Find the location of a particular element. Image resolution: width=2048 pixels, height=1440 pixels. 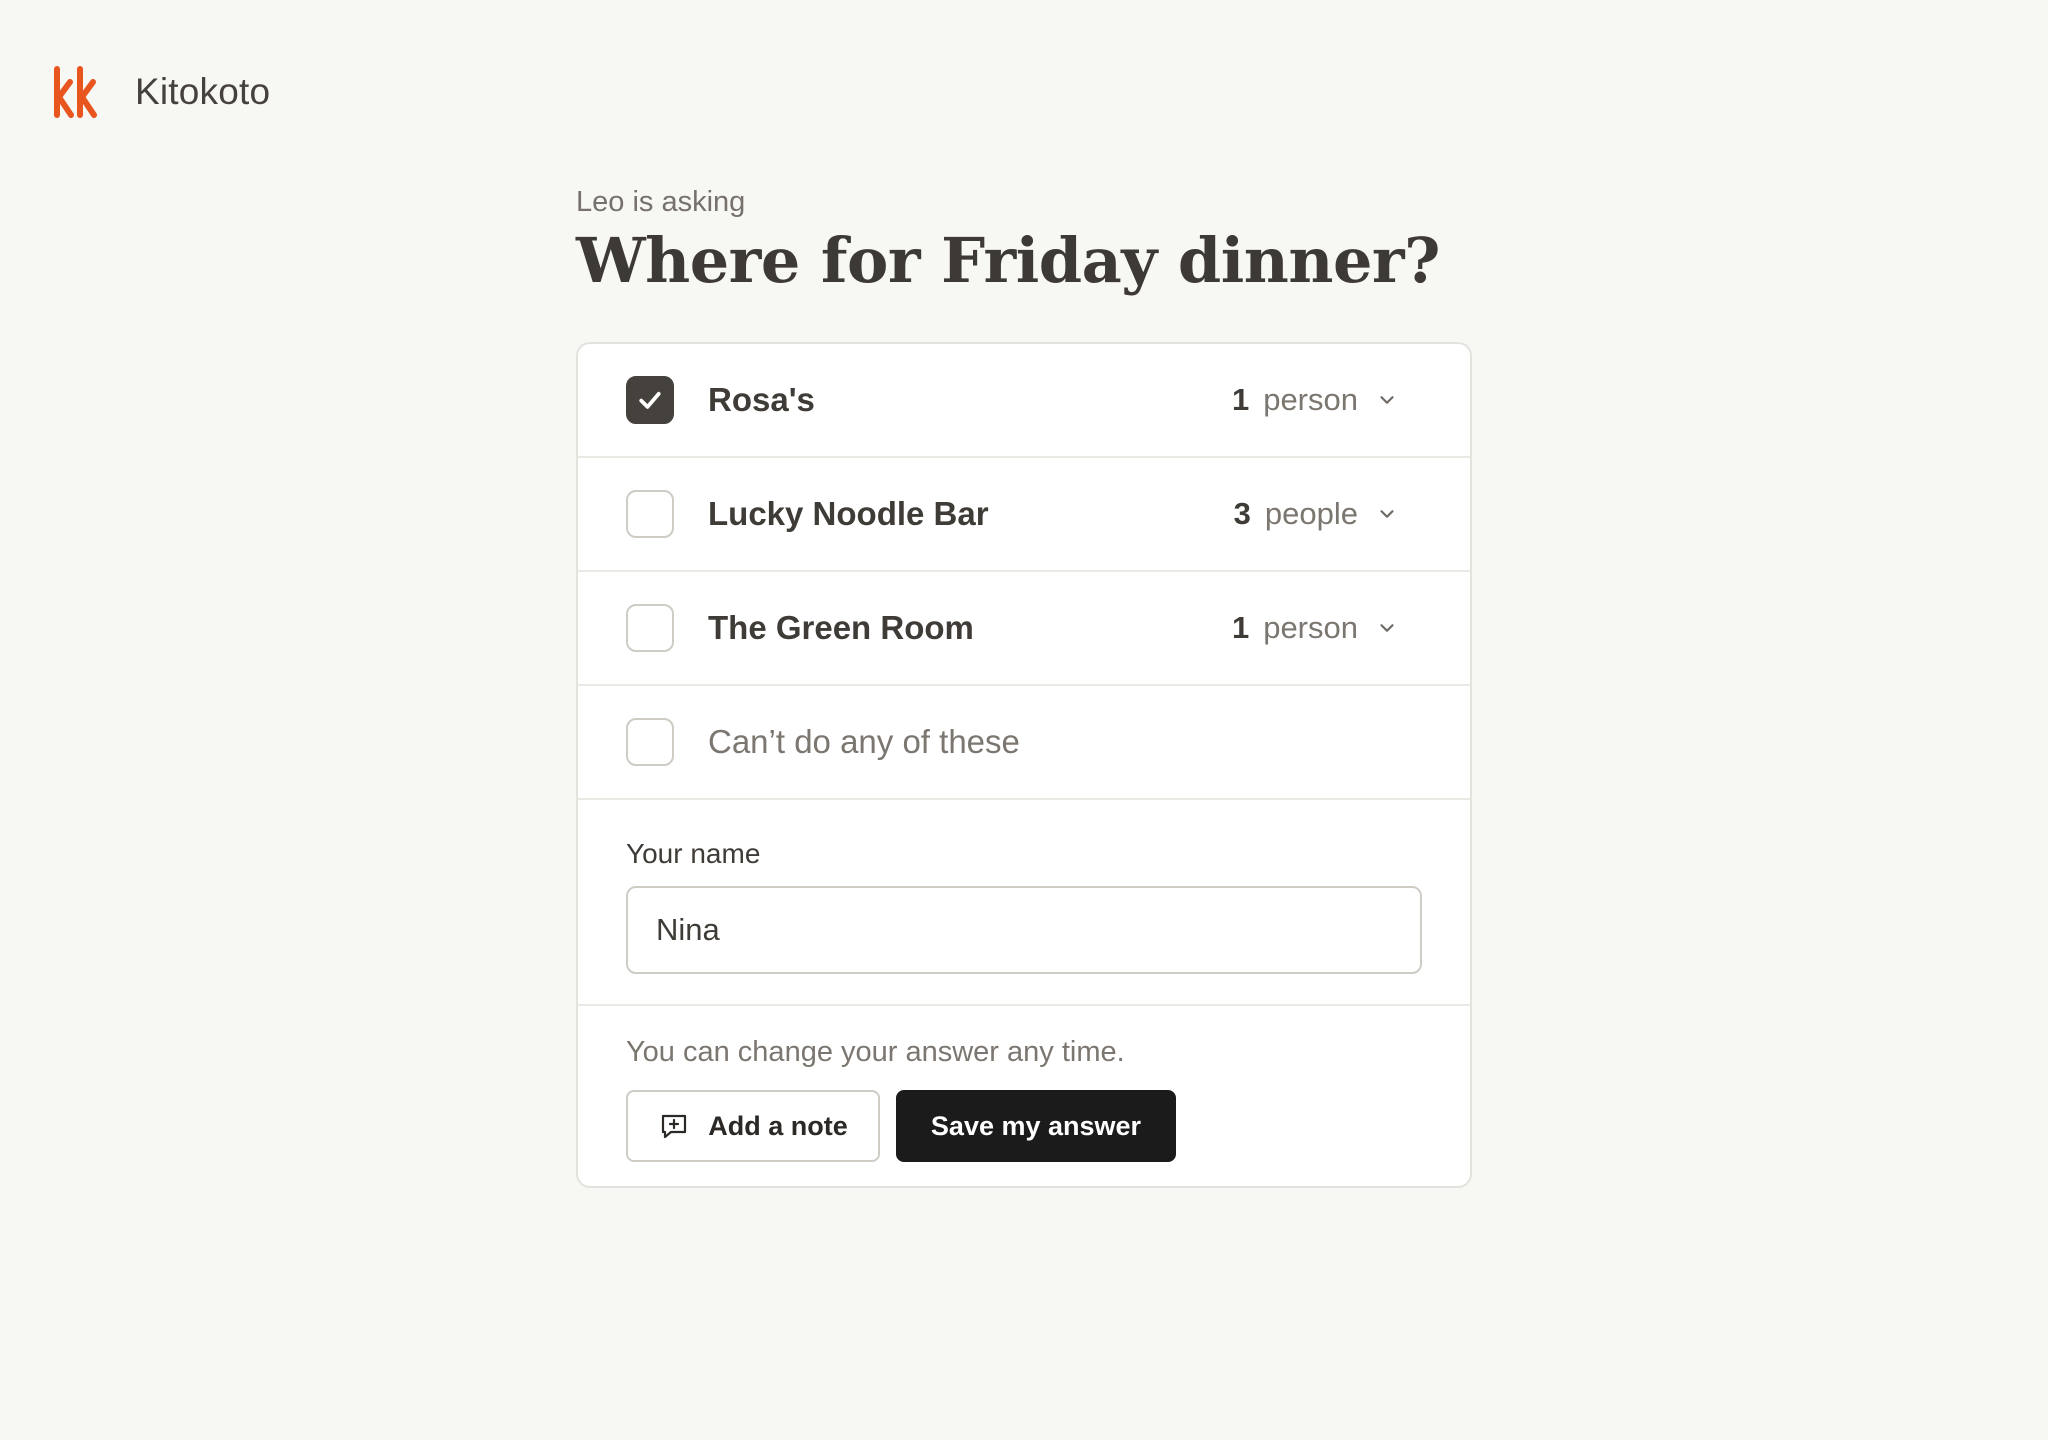

option-label: Rosa's is located at coordinates (761, 399).